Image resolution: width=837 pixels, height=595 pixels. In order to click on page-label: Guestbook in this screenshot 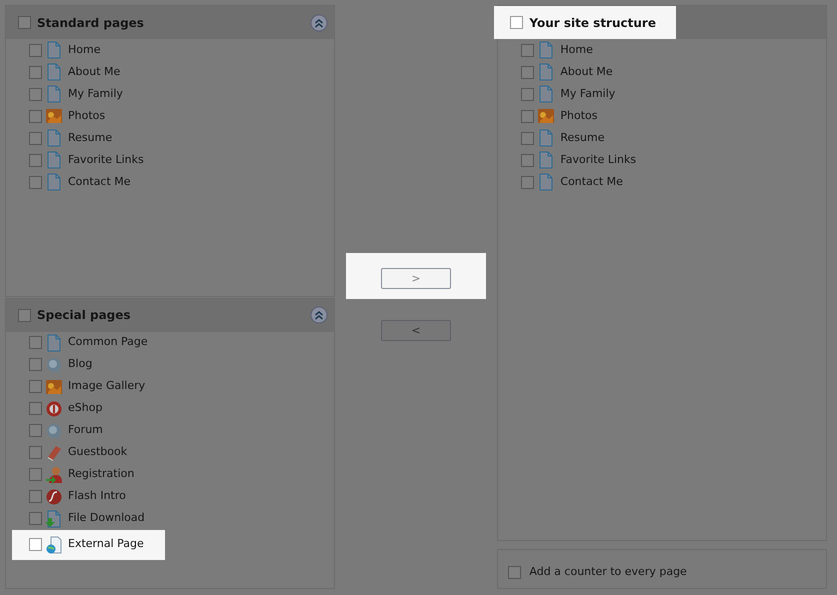, I will do `click(98, 452)`.